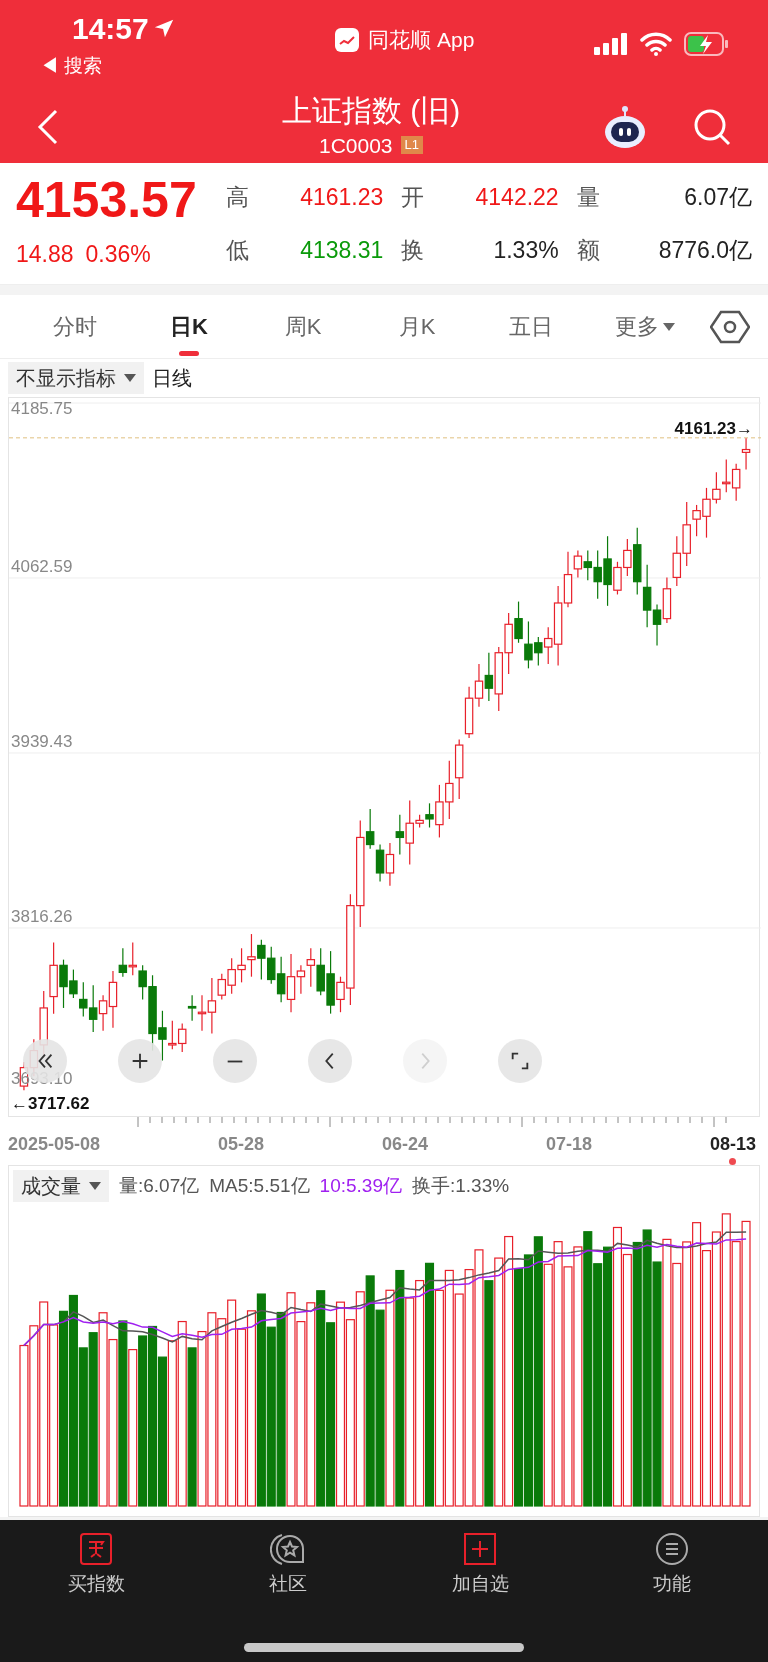  Describe the element at coordinates (611, 44) in the screenshot. I see `signal-icon` at that location.